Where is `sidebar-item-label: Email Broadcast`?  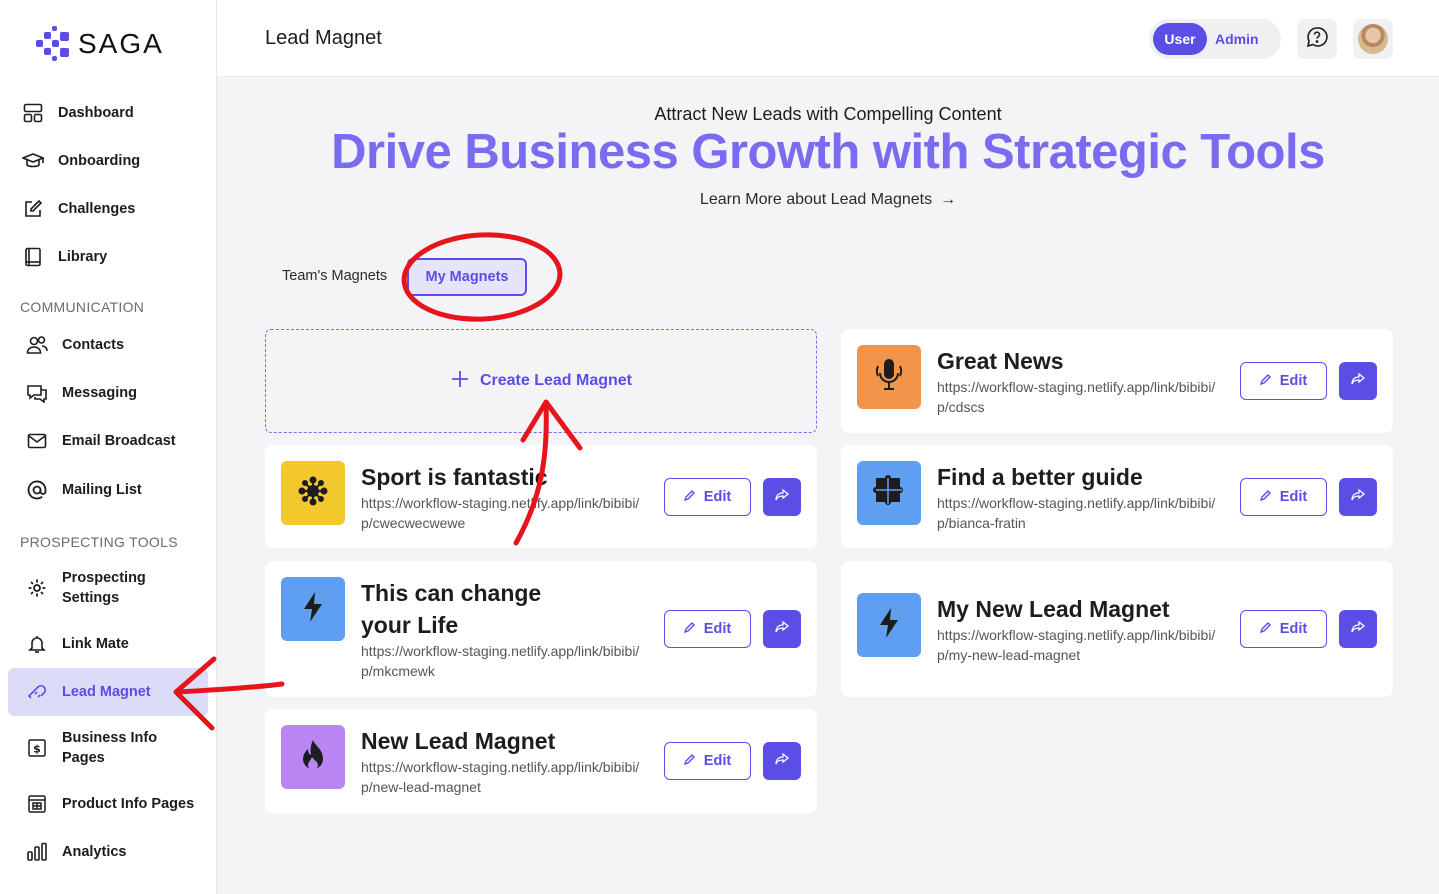 sidebar-item-label: Email Broadcast is located at coordinates (119, 441).